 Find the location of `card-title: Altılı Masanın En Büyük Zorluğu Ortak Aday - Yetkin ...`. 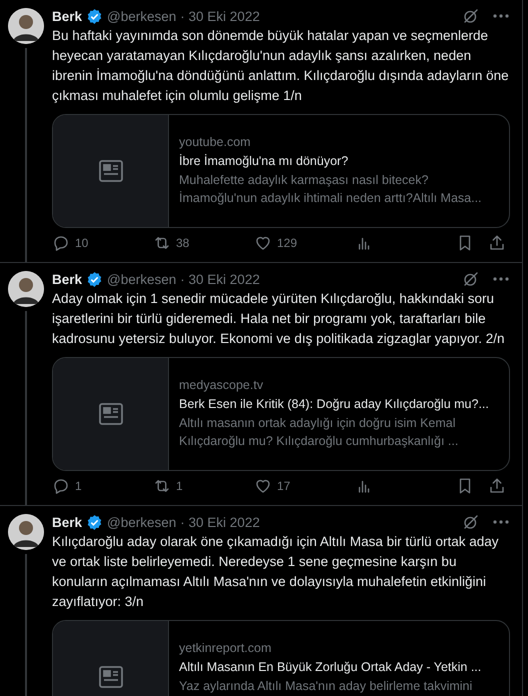

card-title: Altılı Masanın En Büyük Zorluğu Ortak Aday - Yetkin ... is located at coordinates (330, 667).